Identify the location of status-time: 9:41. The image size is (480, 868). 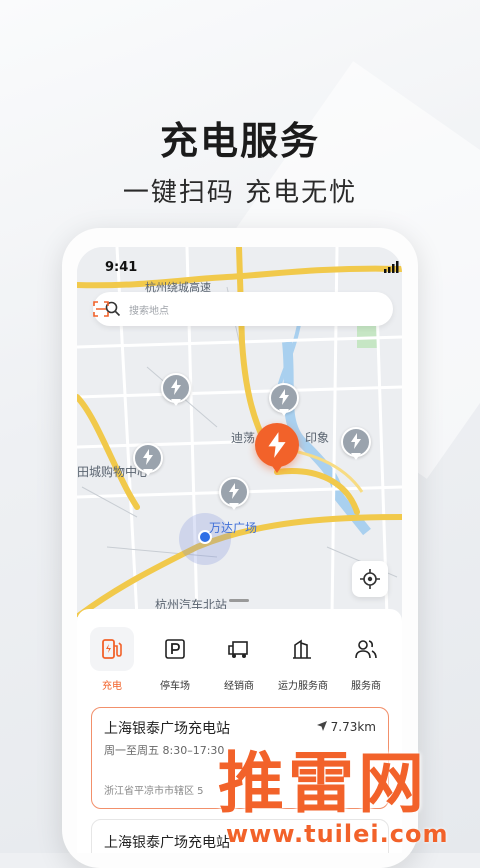
(121, 267).